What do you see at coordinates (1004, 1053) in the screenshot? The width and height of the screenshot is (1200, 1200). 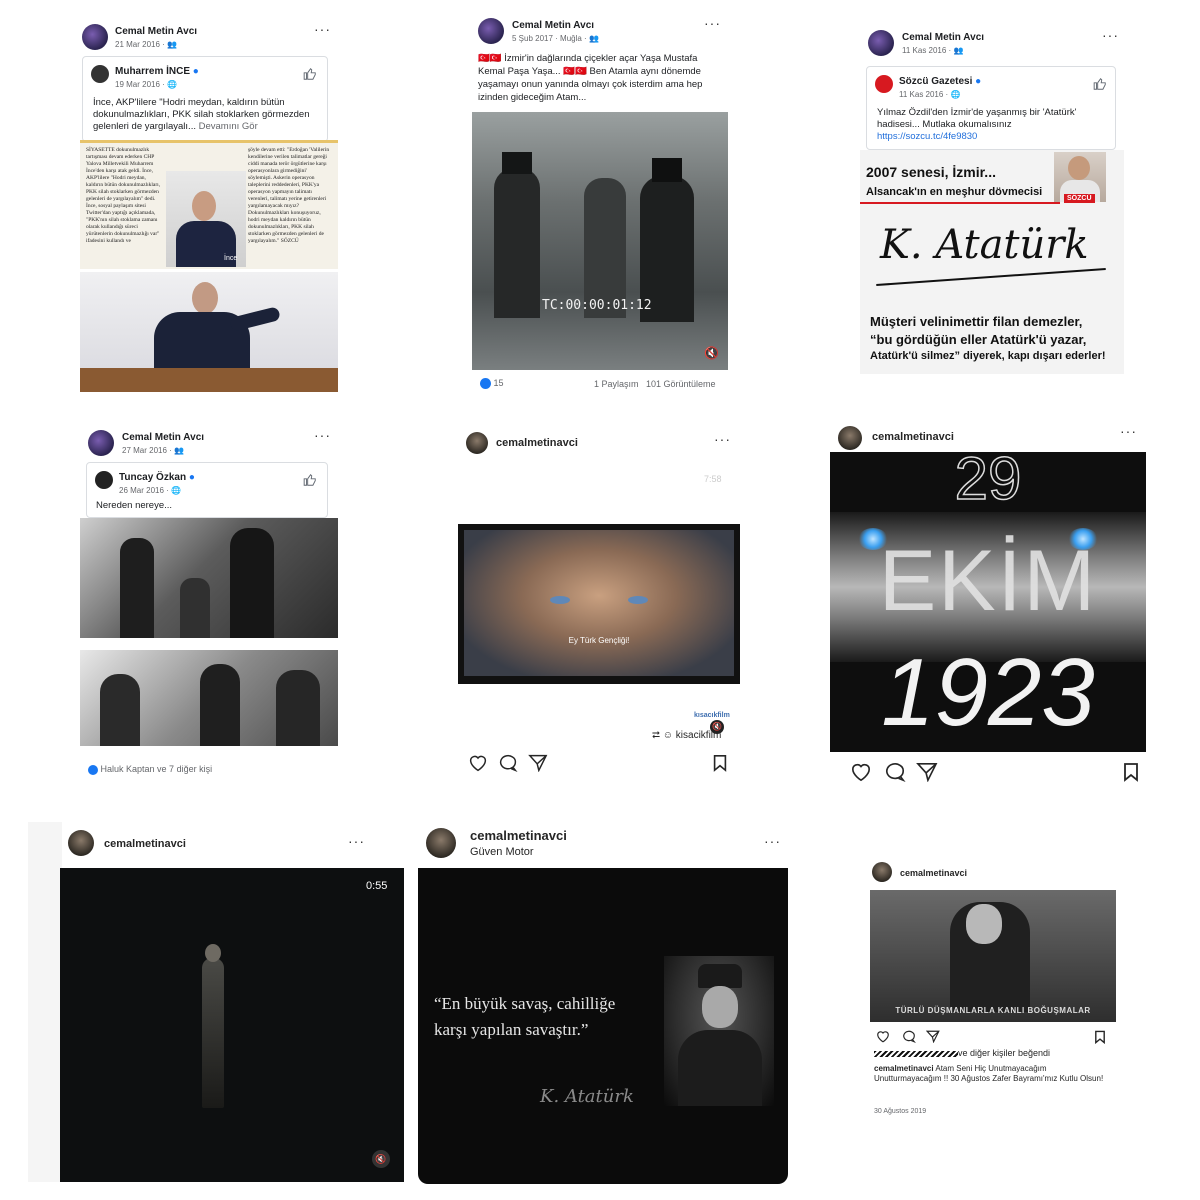 I see `likes-text: ve diğer kişiler beğendi` at bounding box center [1004, 1053].